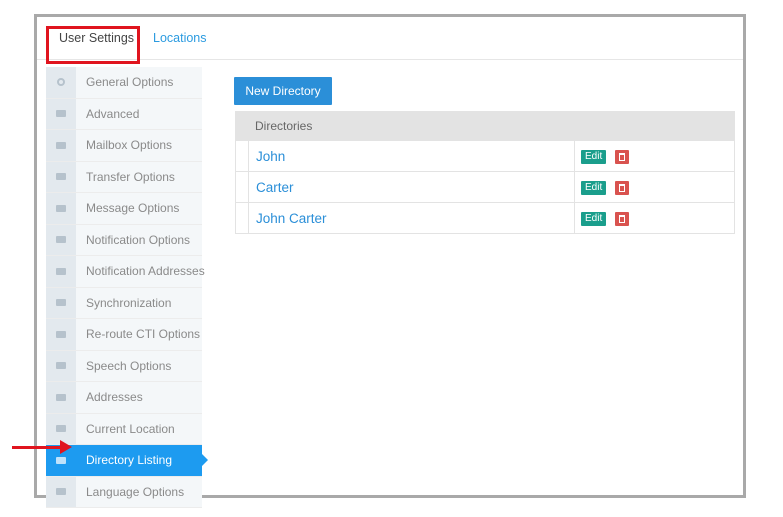  I want to click on table-row: John Edit, so click(485, 156).